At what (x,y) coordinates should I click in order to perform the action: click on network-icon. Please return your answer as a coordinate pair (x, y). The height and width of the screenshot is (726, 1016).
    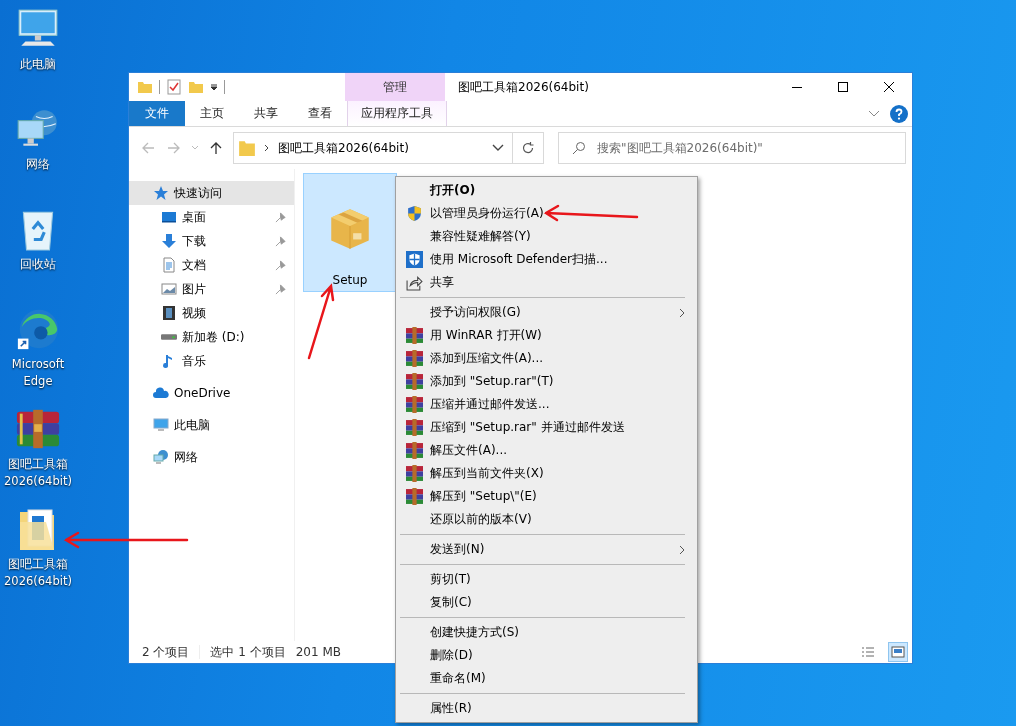
    Looking at the image, I should click on (161, 457).